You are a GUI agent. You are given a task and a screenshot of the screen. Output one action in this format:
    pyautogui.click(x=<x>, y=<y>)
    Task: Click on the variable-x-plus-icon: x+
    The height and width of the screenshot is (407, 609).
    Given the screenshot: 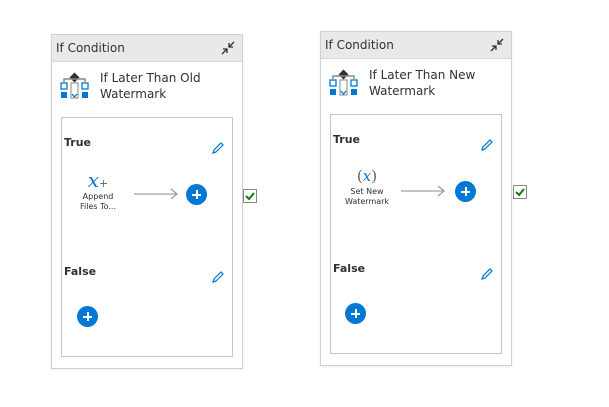 What is the action you would take?
    pyautogui.click(x=98, y=180)
    